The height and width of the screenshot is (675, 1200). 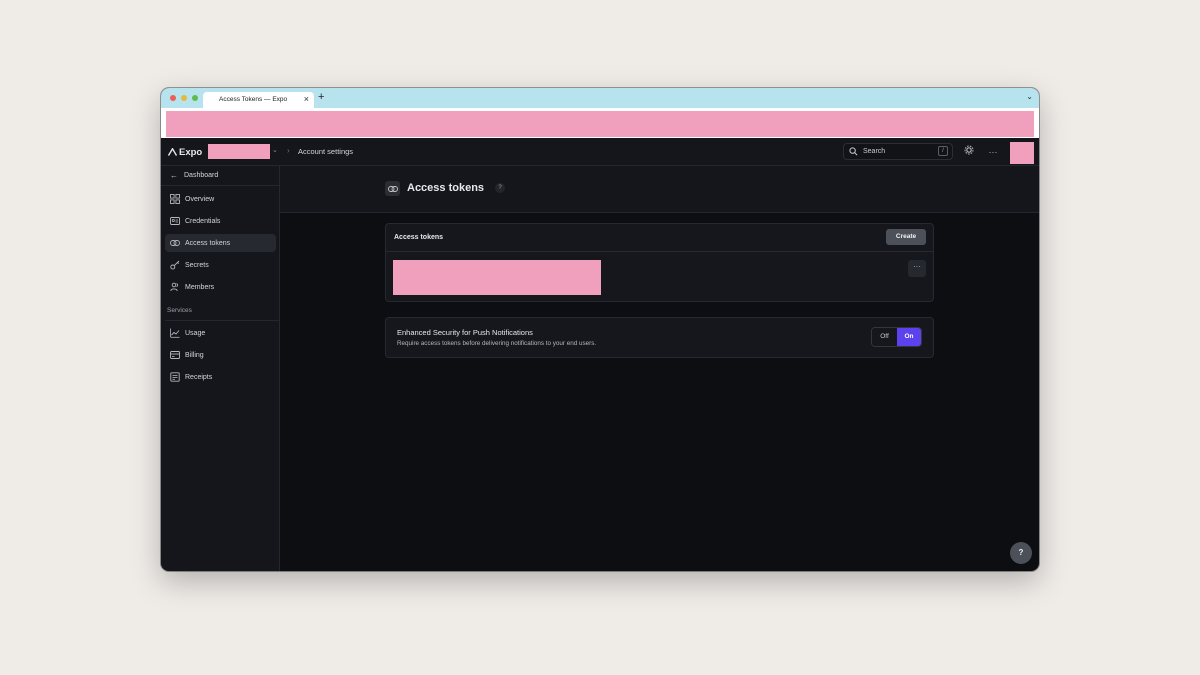 What do you see at coordinates (909, 337) in the screenshot?
I see `toggle-on-option: On` at bounding box center [909, 337].